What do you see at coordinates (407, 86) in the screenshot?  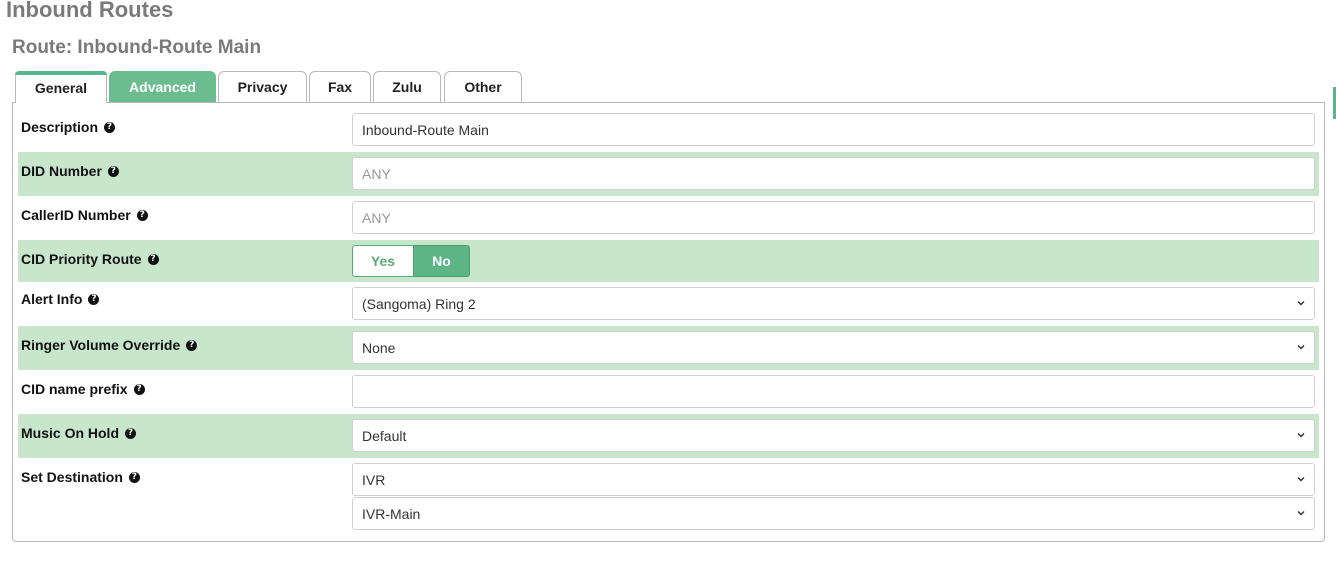 I see `tab-zulu: Zulu` at bounding box center [407, 86].